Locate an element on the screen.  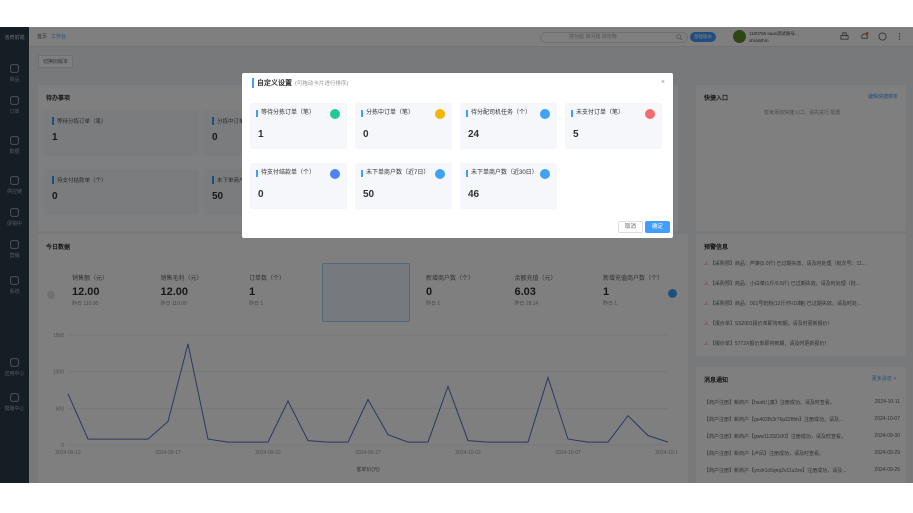
card-value: 46 is located at coordinates (474, 194).